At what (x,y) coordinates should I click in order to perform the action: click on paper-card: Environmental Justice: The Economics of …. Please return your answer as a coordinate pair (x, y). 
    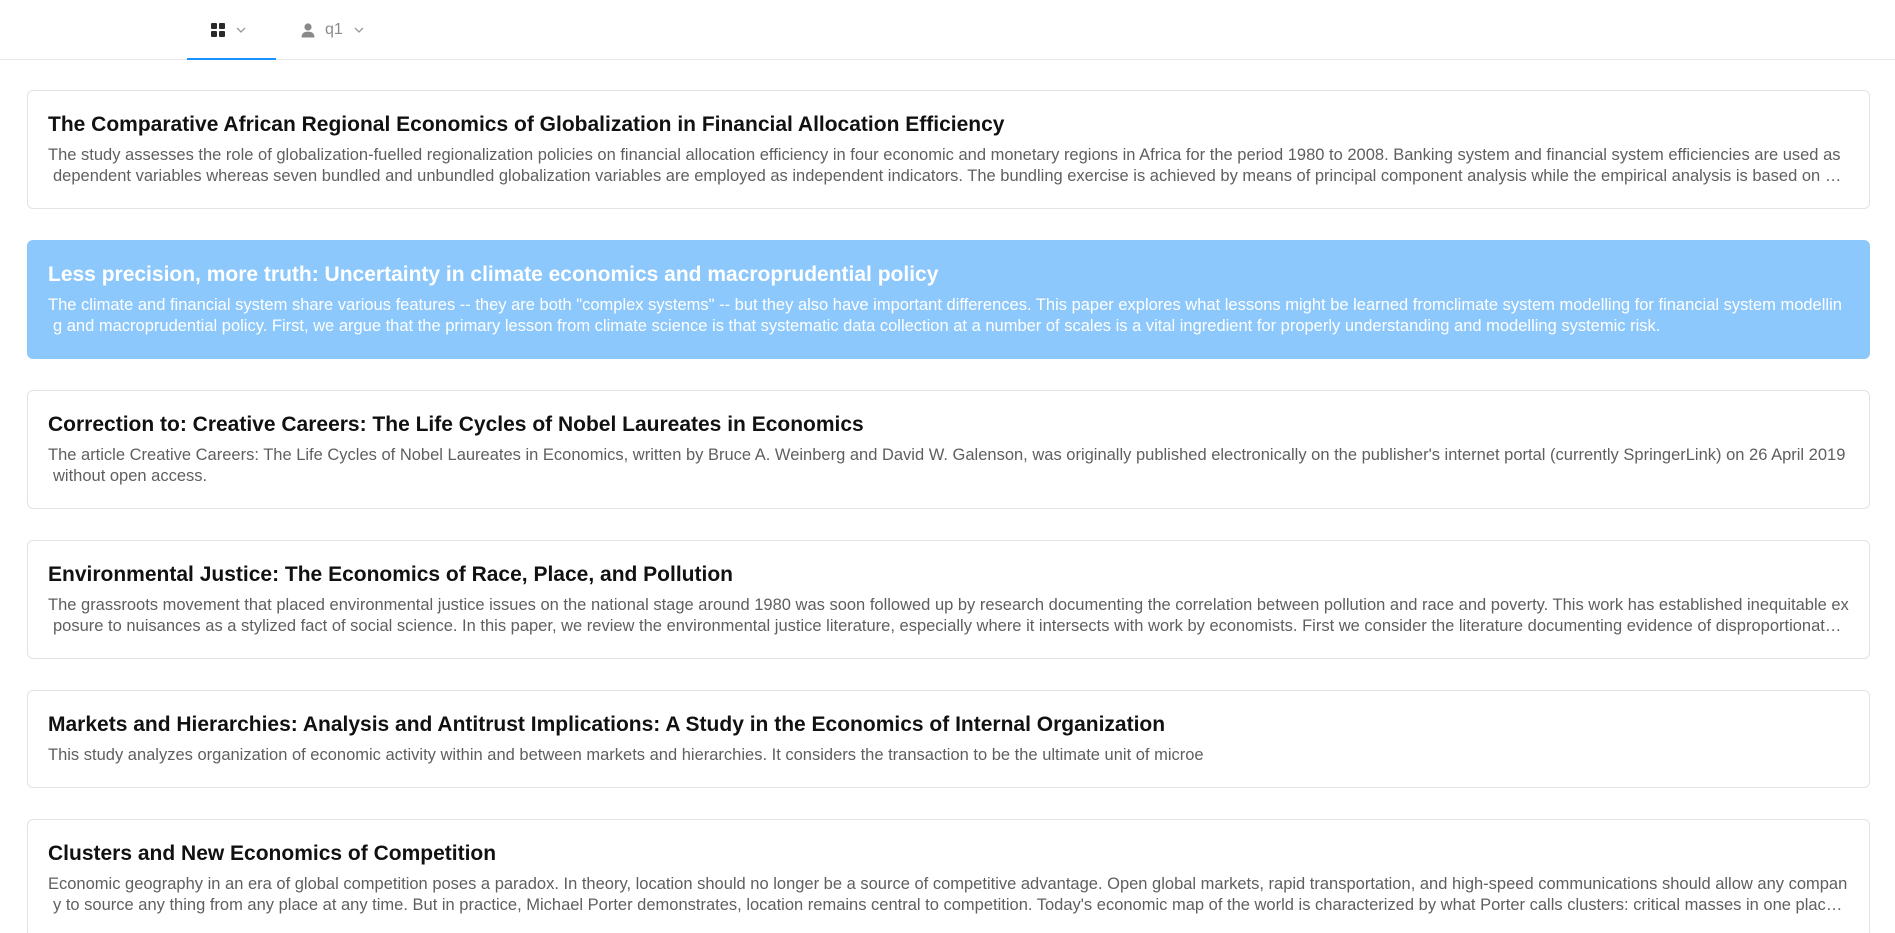
    Looking at the image, I should click on (948, 599).